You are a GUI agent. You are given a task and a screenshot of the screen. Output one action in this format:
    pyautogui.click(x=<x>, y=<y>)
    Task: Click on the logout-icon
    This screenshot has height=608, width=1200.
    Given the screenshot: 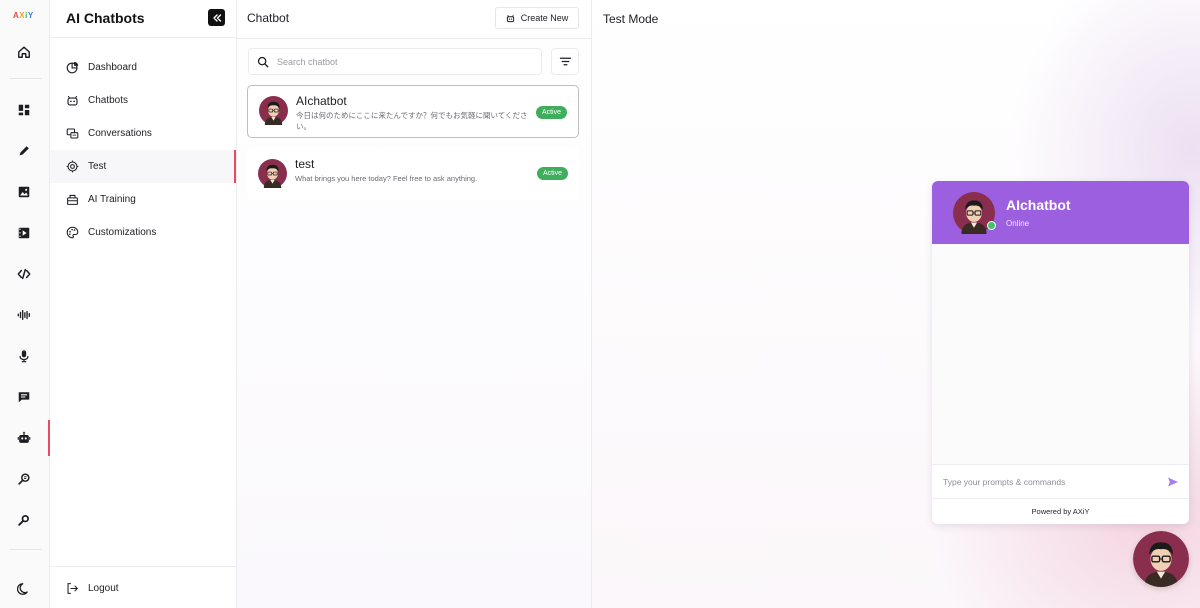 What is the action you would take?
    pyautogui.click(x=72, y=588)
    